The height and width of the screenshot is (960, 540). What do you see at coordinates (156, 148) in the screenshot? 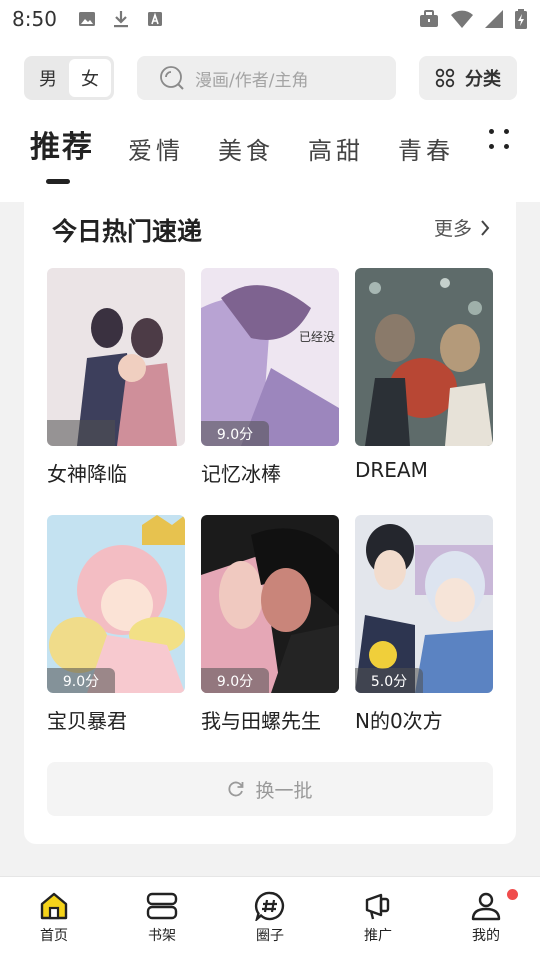
I see `tab-romance: 爱情` at bounding box center [156, 148].